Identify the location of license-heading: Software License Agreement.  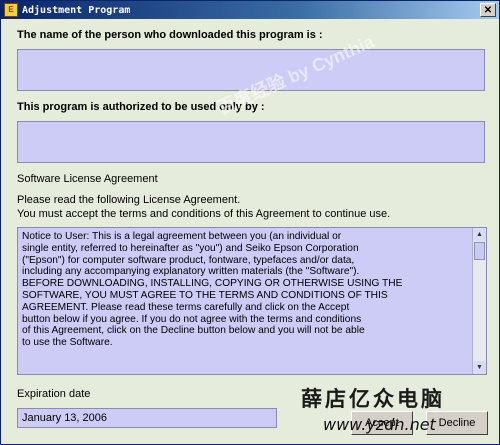
(87, 179).